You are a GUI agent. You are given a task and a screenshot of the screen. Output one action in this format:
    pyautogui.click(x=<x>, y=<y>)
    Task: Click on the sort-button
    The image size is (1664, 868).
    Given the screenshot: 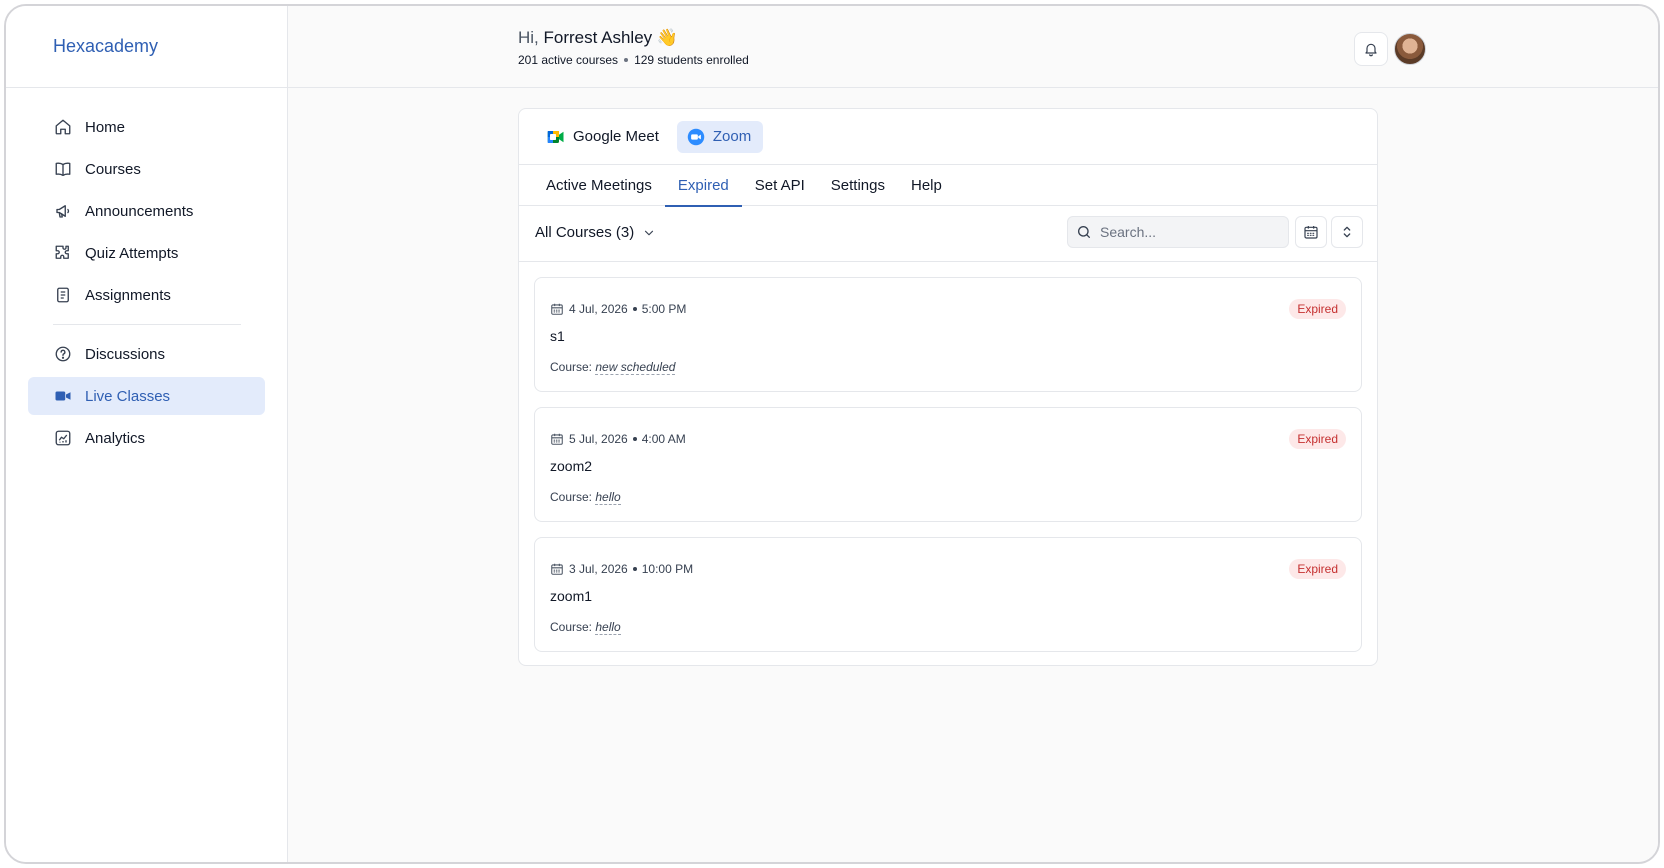 What is the action you would take?
    pyautogui.click(x=1347, y=232)
    